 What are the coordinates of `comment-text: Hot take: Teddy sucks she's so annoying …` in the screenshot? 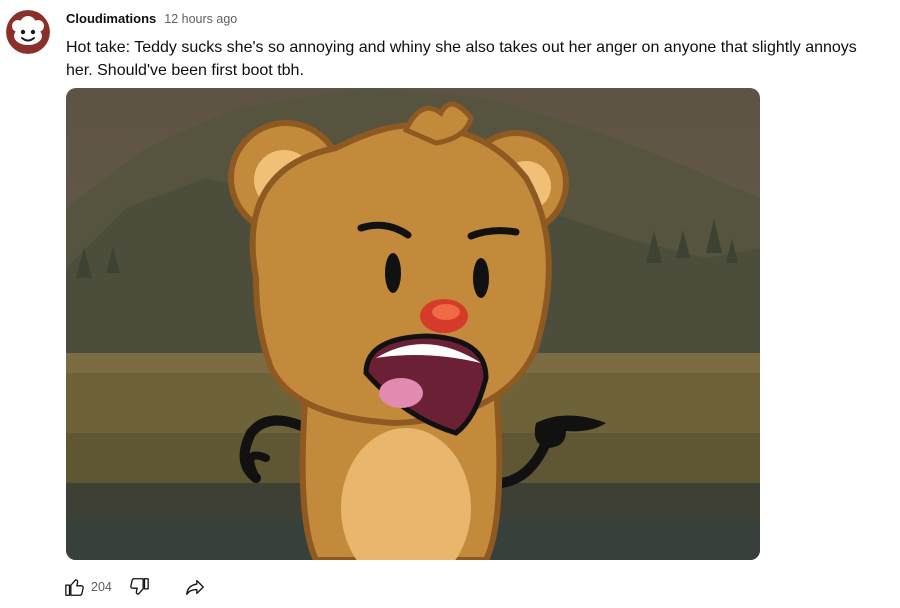 It's located at (461, 59).